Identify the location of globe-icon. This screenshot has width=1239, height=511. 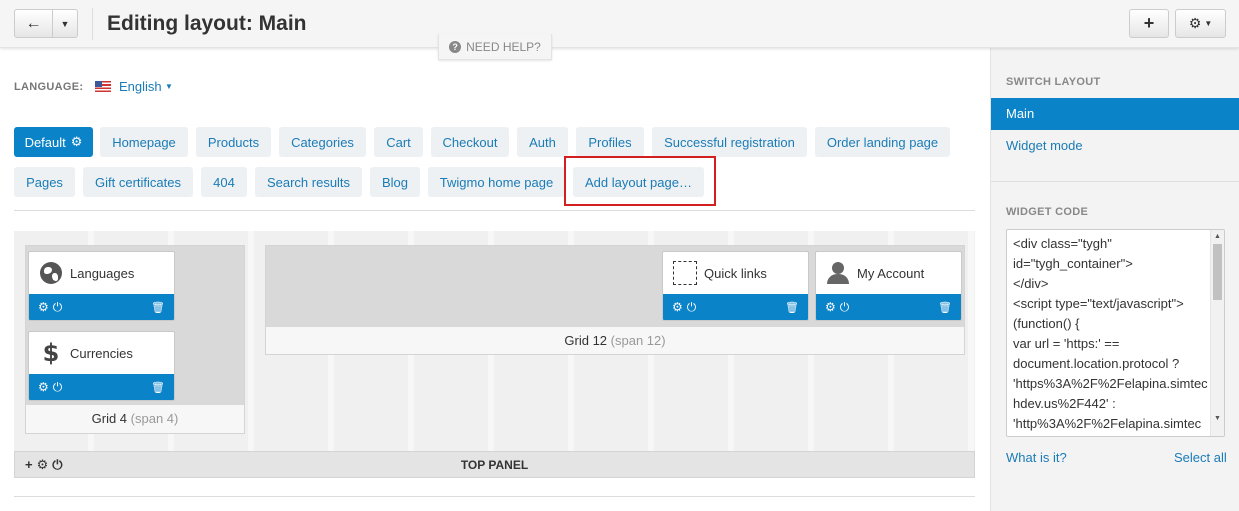
(51, 273).